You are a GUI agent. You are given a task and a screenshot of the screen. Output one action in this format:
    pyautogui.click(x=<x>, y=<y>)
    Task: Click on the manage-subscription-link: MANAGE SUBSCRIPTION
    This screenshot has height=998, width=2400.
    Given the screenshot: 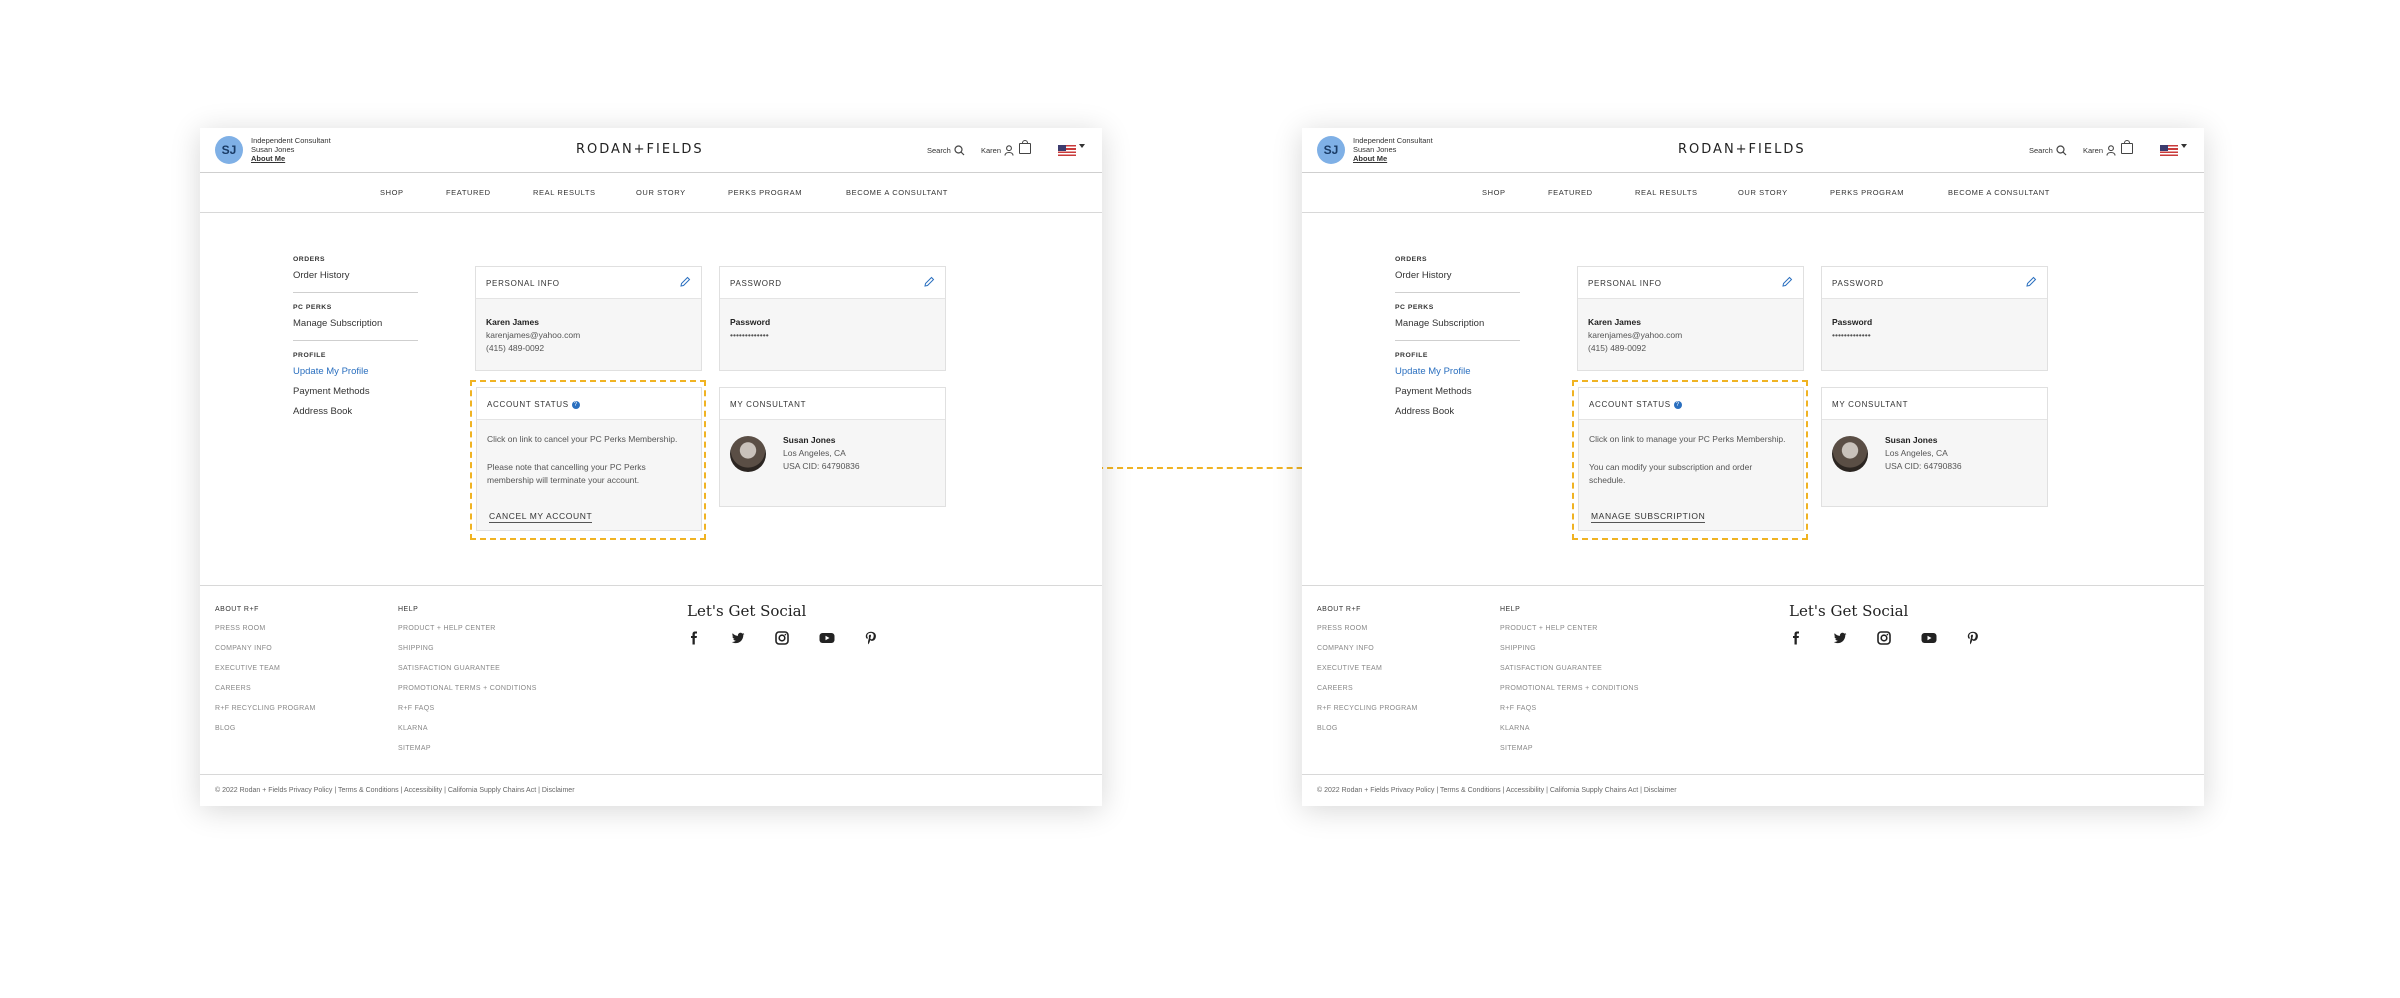 What is the action you would take?
    pyautogui.click(x=1648, y=517)
    